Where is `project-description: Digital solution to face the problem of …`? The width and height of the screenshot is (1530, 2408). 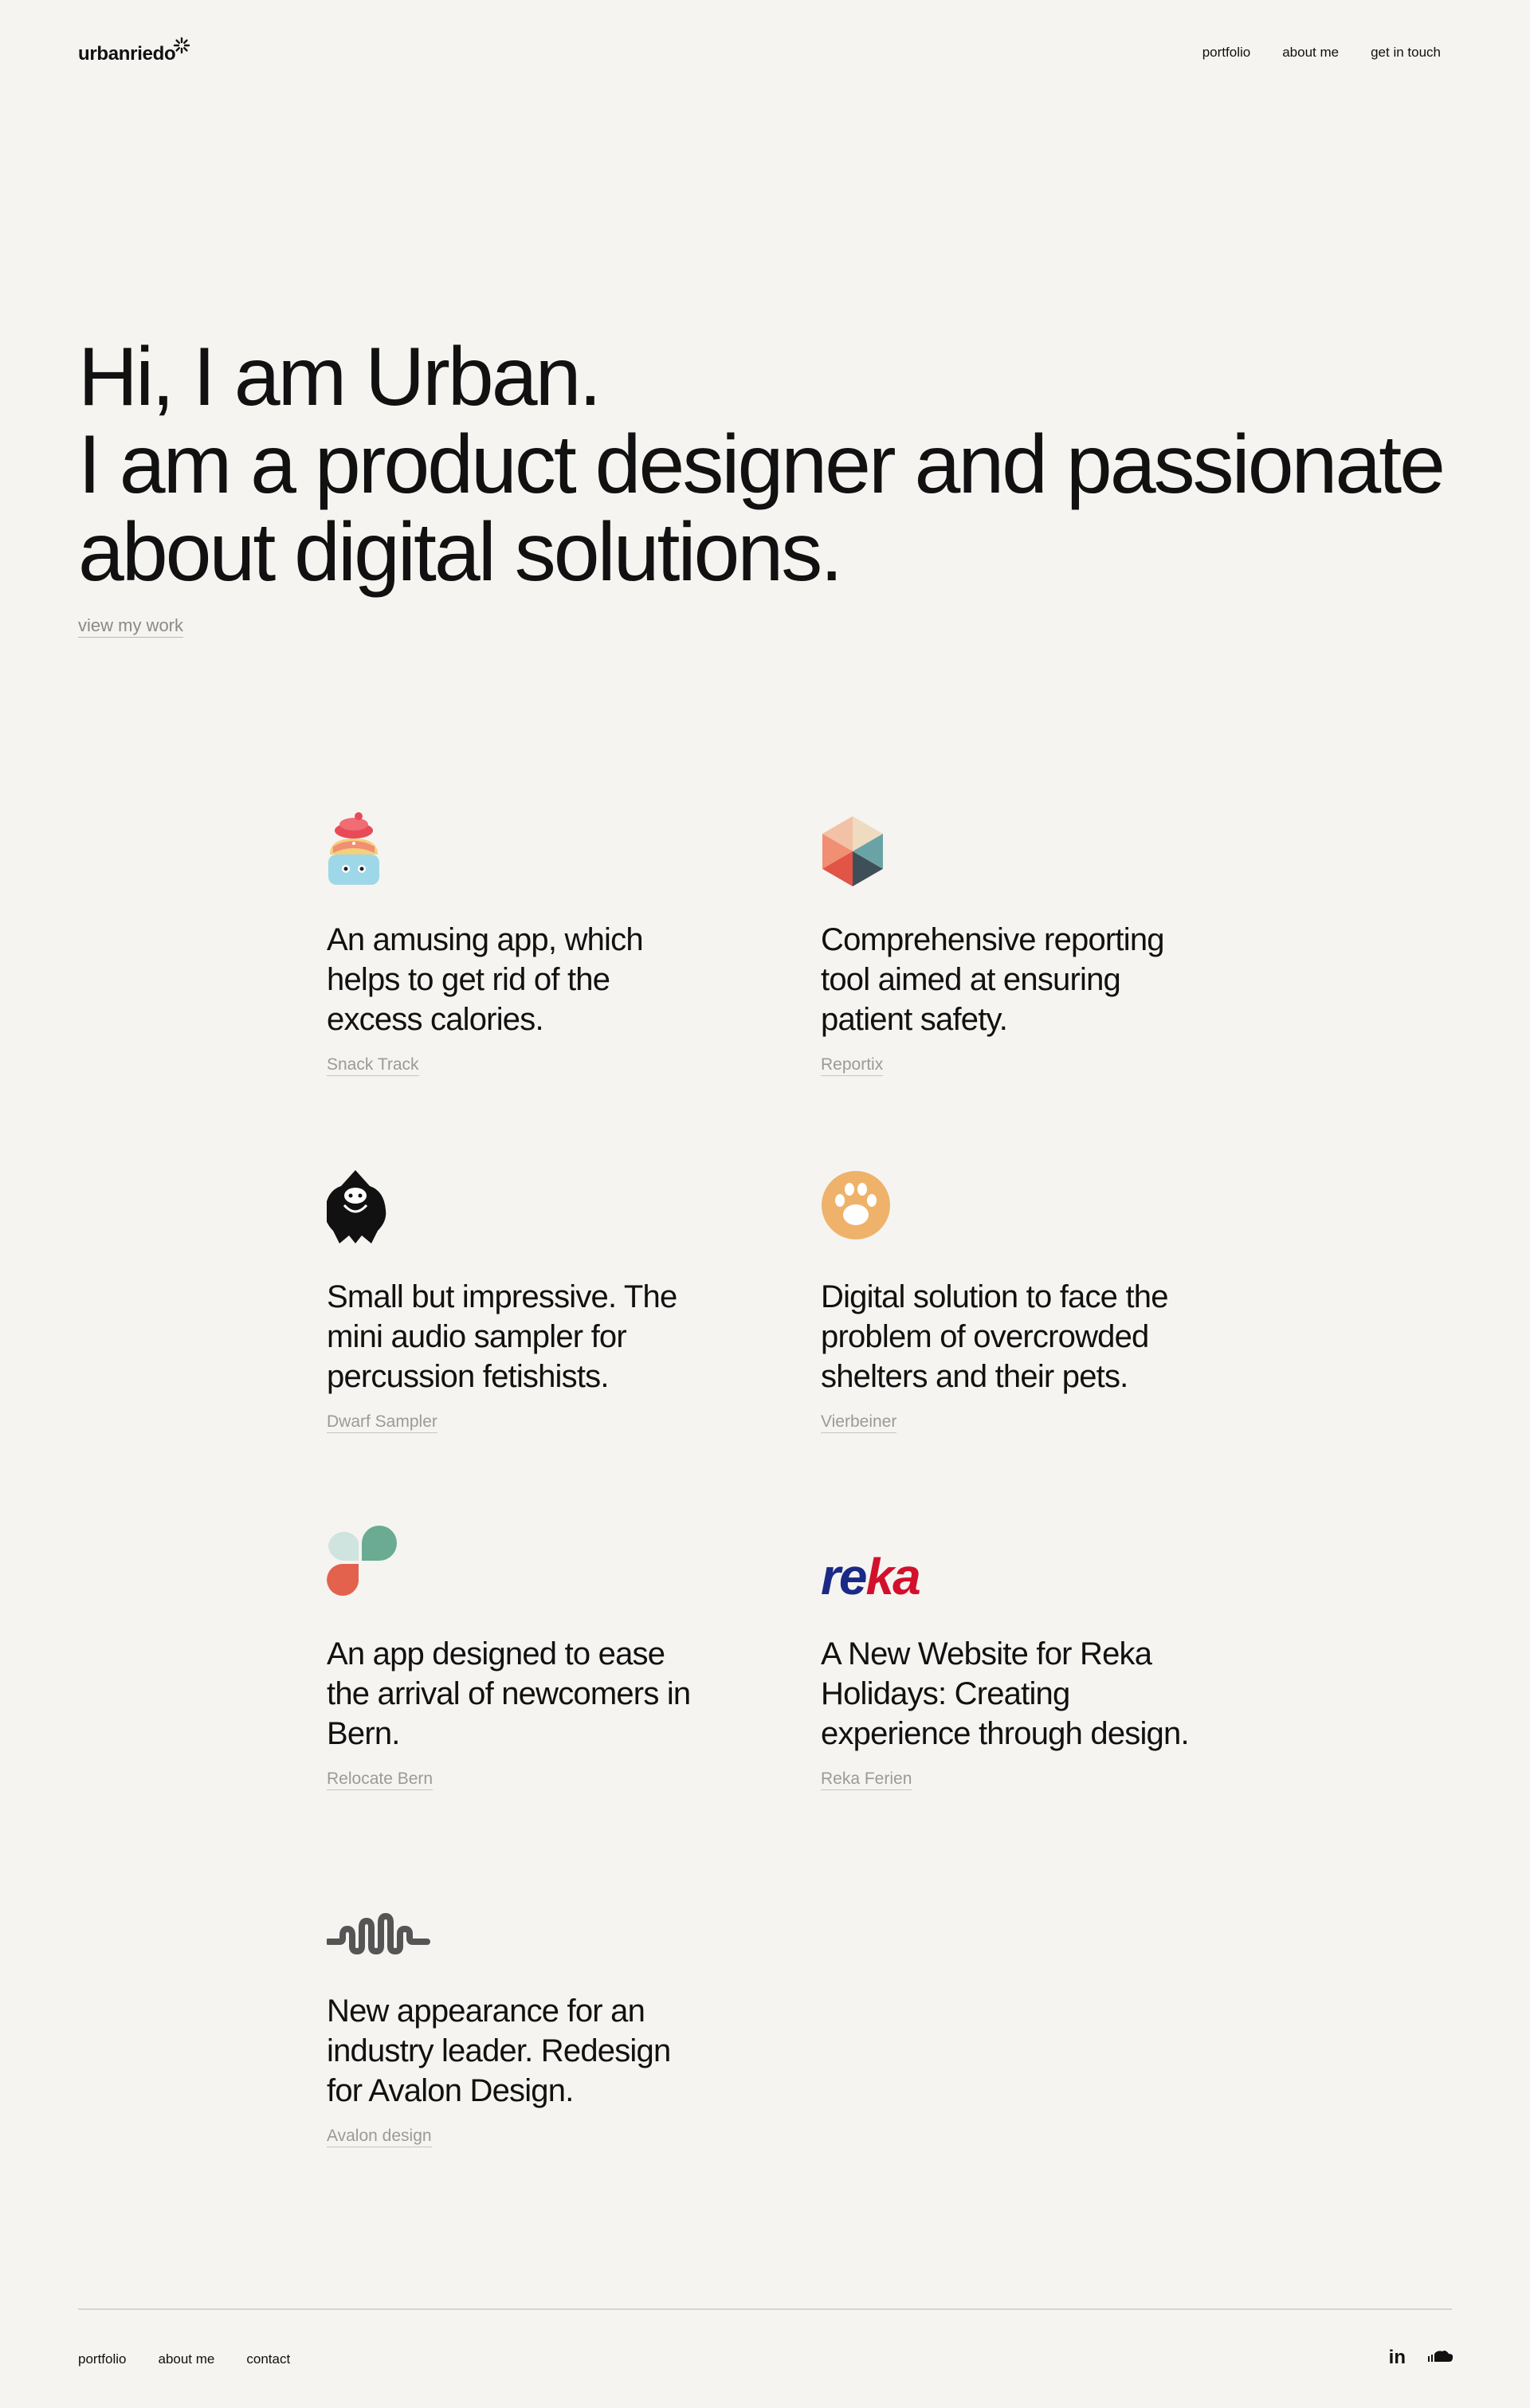
project-description: Digital solution to face the problem of … is located at coordinates (994, 1336).